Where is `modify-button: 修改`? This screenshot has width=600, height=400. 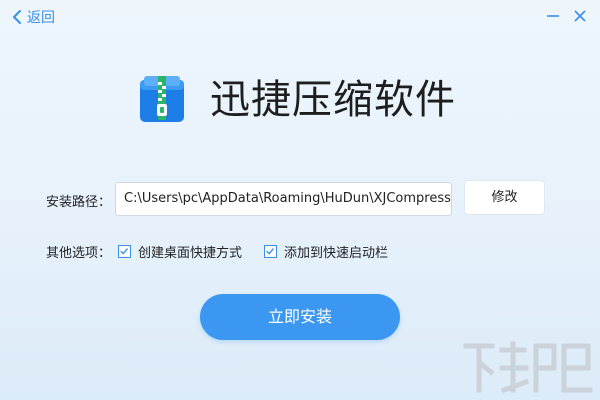
modify-button: 修改 is located at coordinates (504, 197).